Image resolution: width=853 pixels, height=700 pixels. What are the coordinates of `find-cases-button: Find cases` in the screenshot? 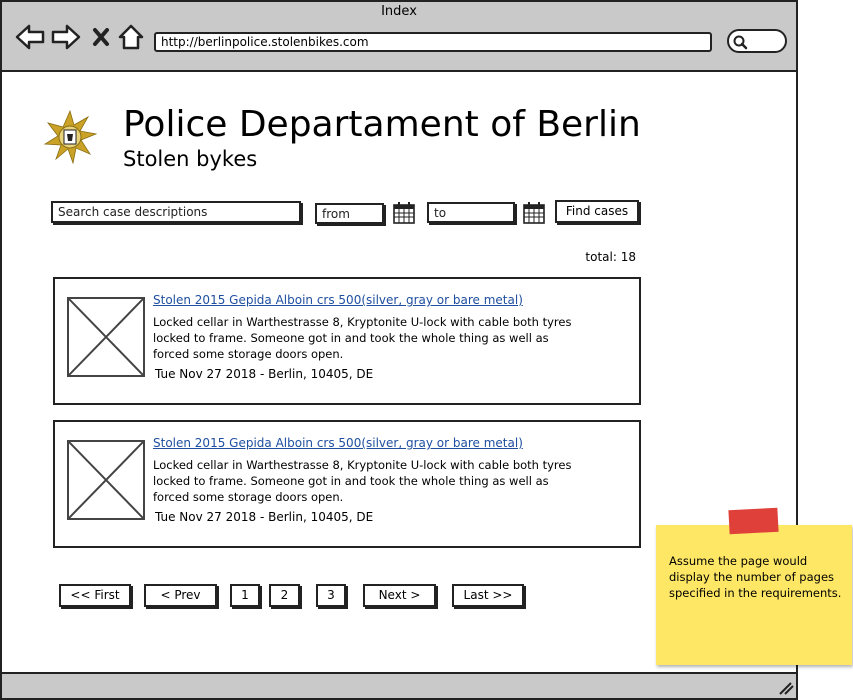 It's located at (597, 211).